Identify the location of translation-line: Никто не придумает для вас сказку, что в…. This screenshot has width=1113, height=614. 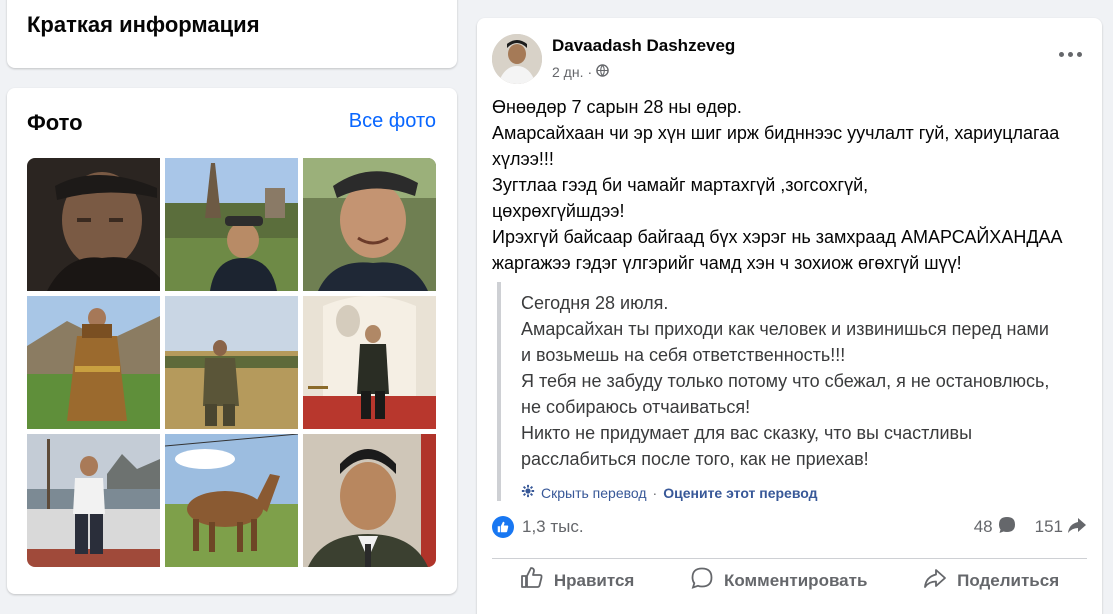
(747, 433).